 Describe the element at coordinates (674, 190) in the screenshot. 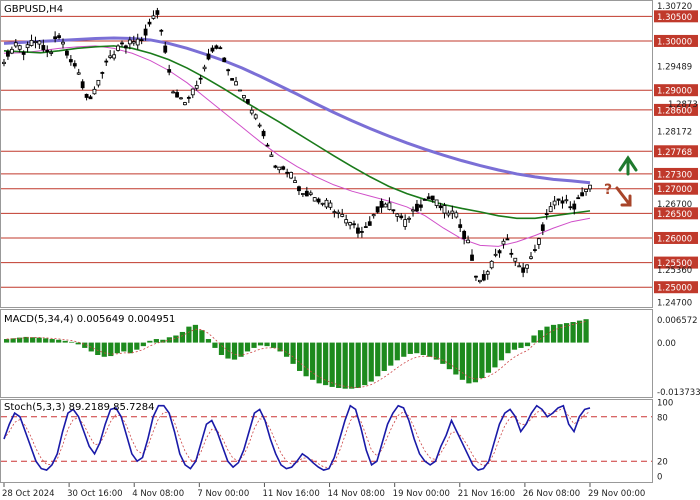

I see `level-label: 1.27000` at that location.